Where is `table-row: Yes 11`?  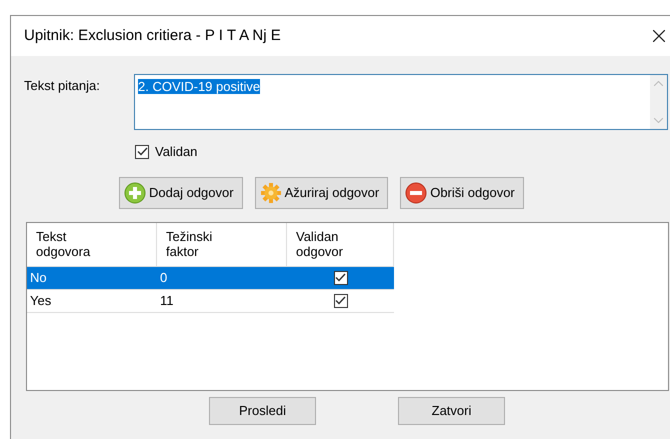 table-row: Yes 11 is located at coordinates (210, 301).